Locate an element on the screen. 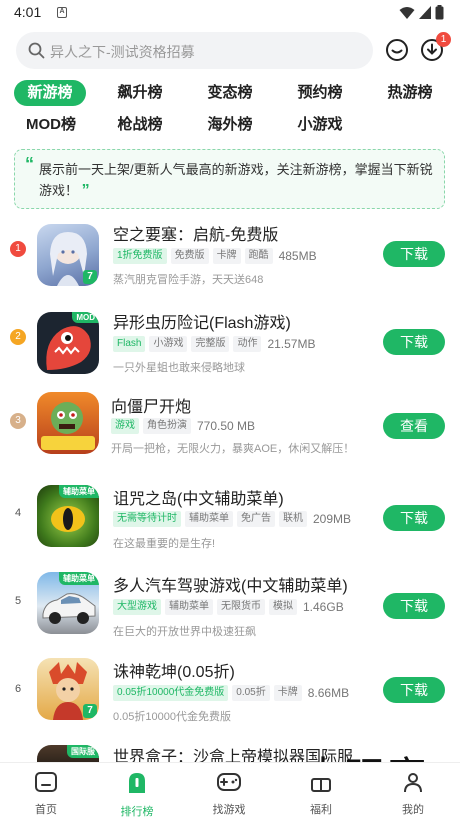 The height and width of the screenshot is (819, 460). file-size: 8.66MB is located at coordinates (328, 693).